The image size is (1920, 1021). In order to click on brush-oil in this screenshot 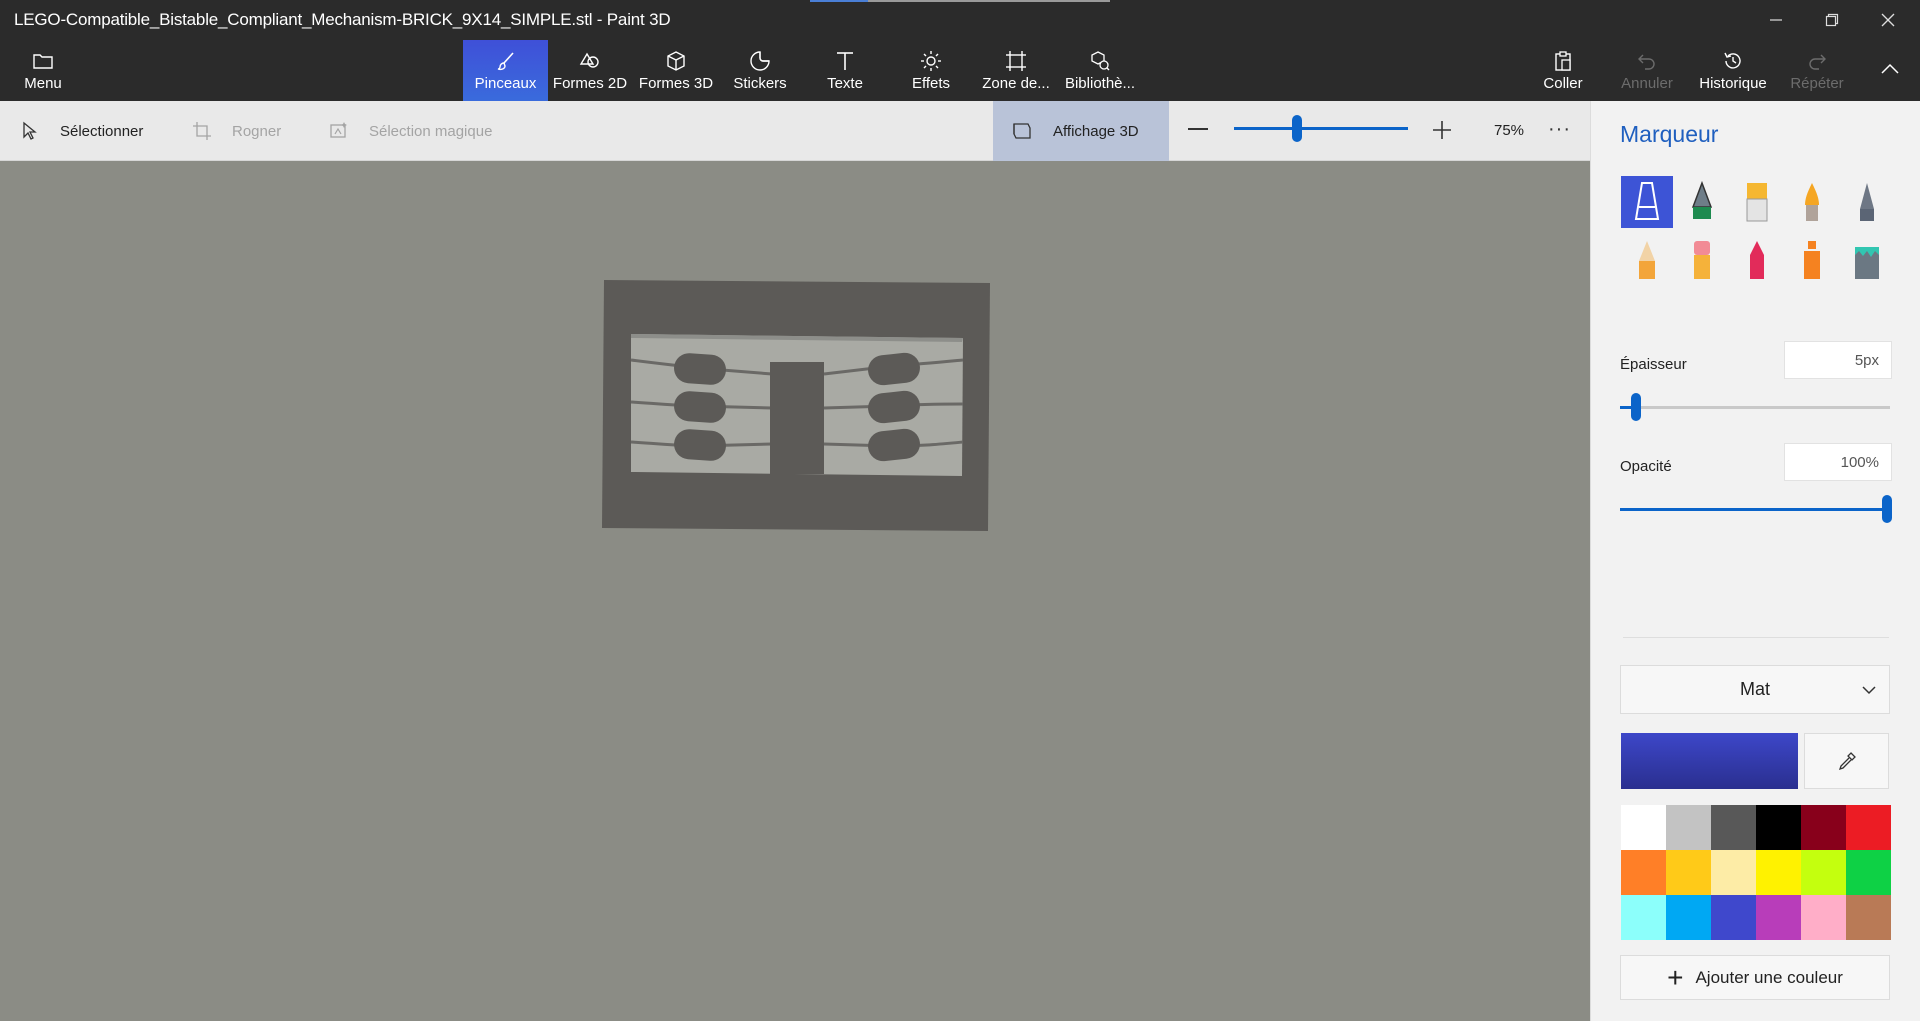, I will do `click(1757, 202)`.